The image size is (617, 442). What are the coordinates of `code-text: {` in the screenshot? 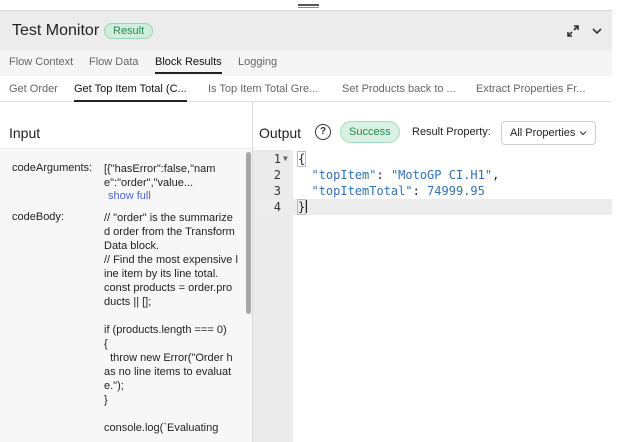 It's located at (302, 159).